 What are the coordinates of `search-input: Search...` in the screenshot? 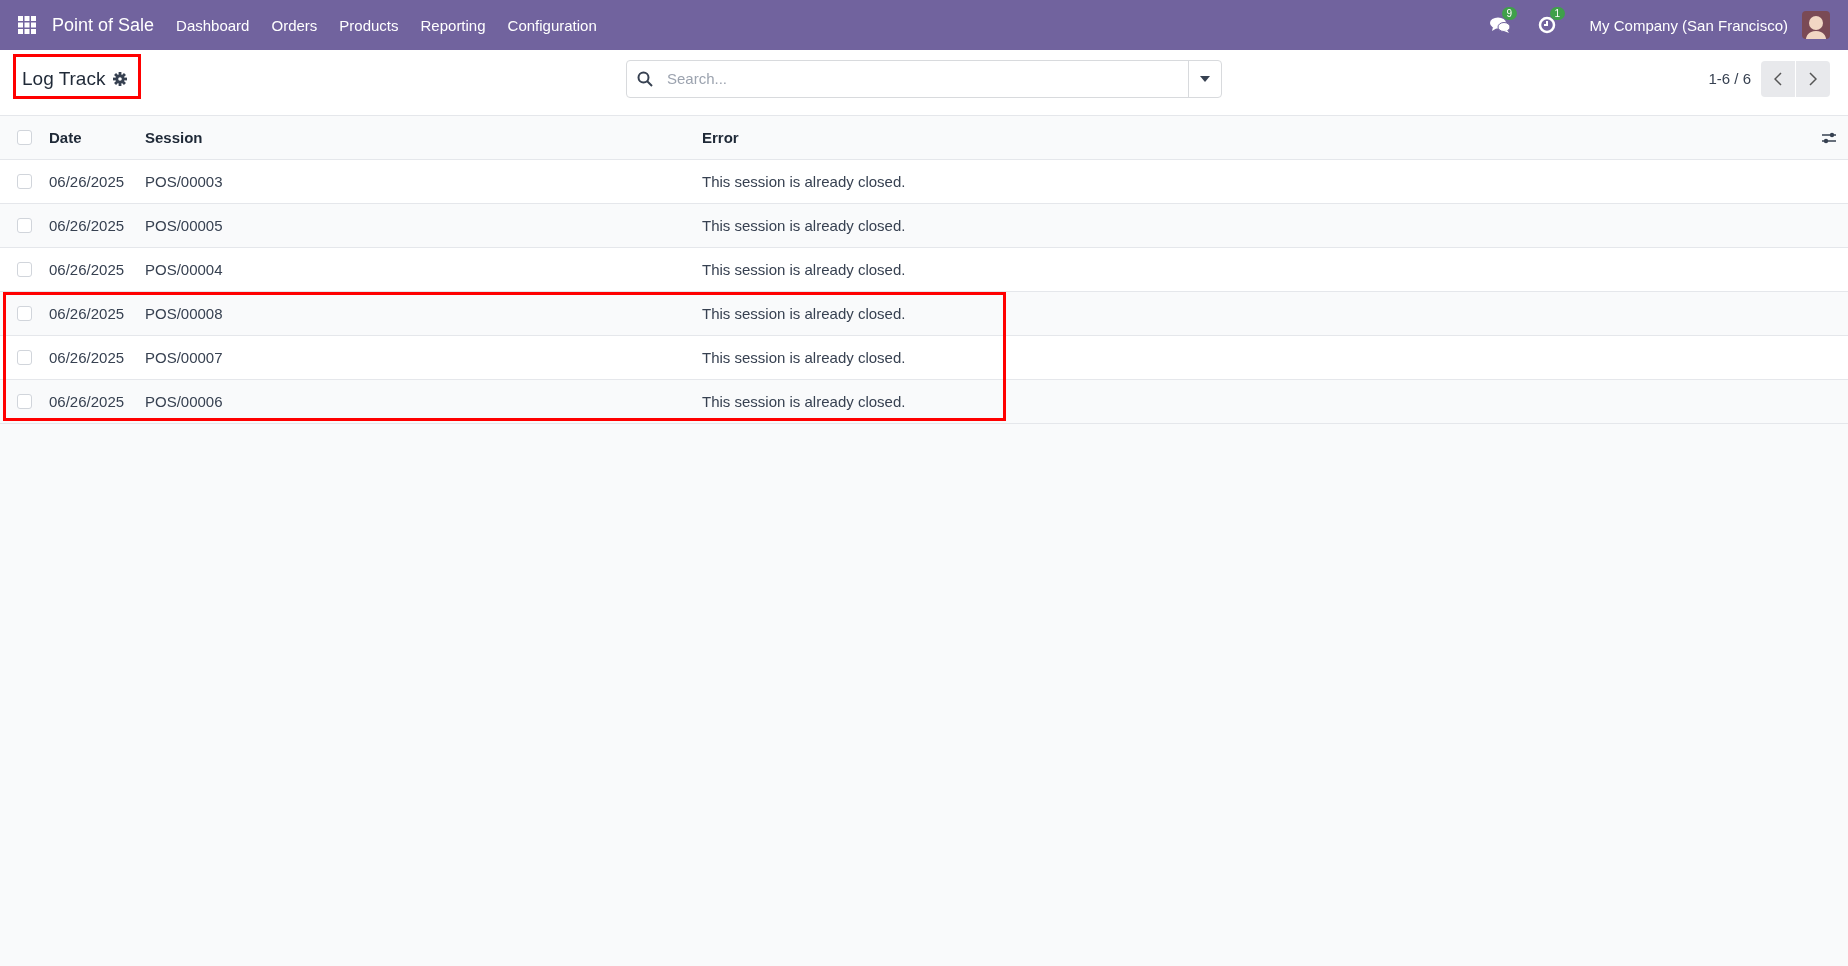 It's located at (926, 78).